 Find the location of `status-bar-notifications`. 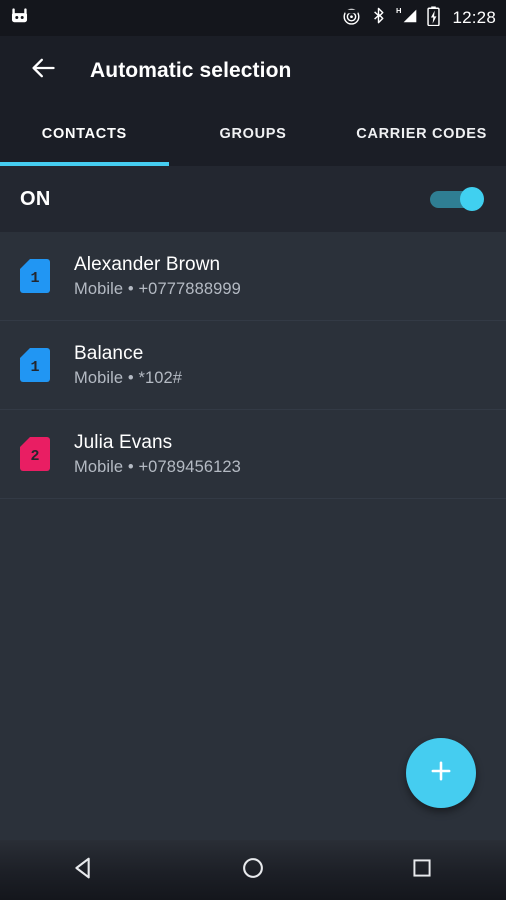

status-bar-notifications is located at coordinates (19, 18).